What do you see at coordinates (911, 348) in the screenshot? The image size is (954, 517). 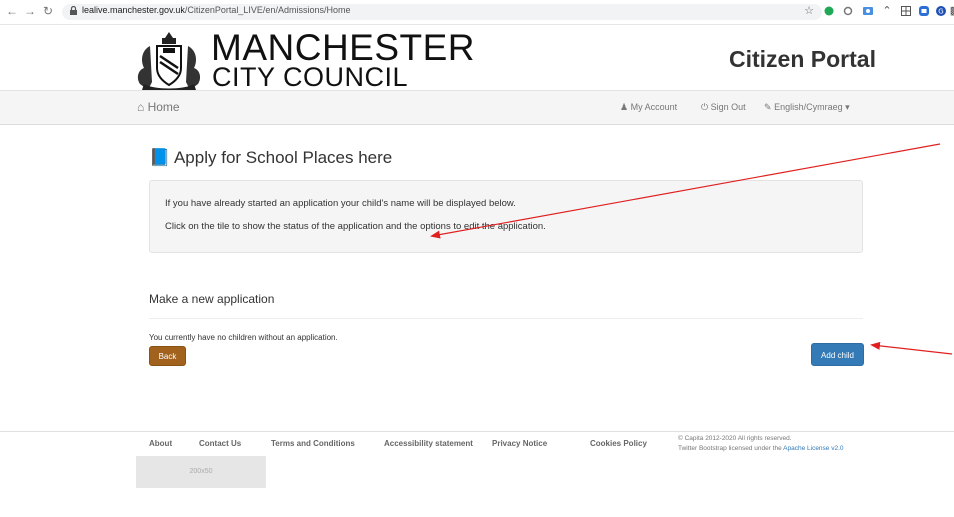 I see `annotation-arrow-add-child` at bounding box center [911, 348].